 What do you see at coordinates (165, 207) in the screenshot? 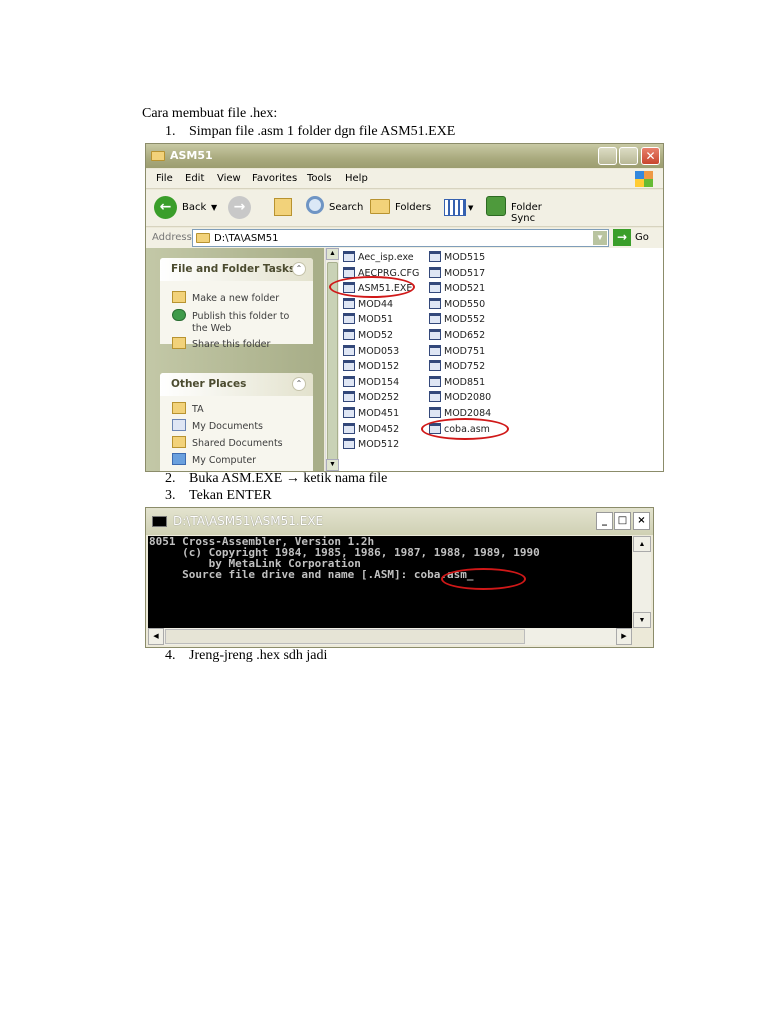
I see `back-arrow-icon: ←` at bounding box center [165, 207].